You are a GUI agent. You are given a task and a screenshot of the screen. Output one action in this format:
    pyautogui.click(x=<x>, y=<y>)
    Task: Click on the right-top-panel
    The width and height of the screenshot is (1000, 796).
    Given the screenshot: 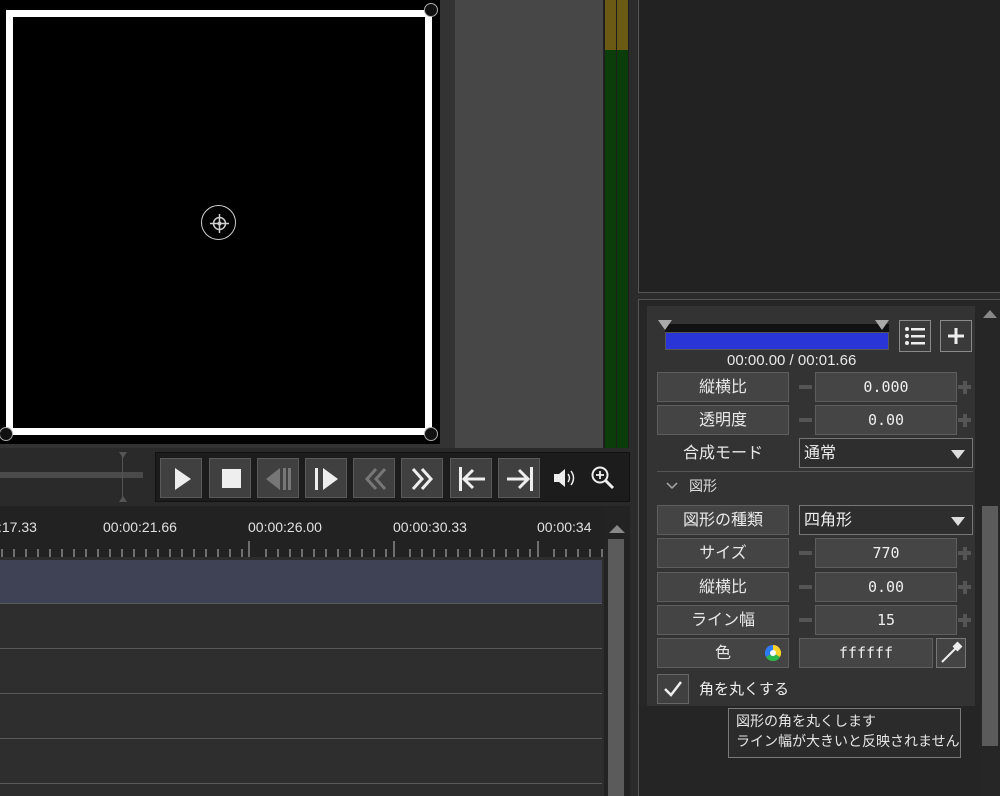 What is the action you would take?
    pyautogui.click(x=819, y=146)
    